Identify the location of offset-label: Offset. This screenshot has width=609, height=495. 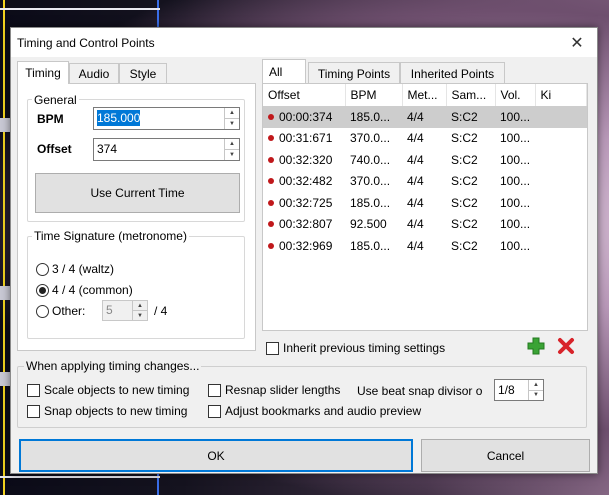
(54, 149).